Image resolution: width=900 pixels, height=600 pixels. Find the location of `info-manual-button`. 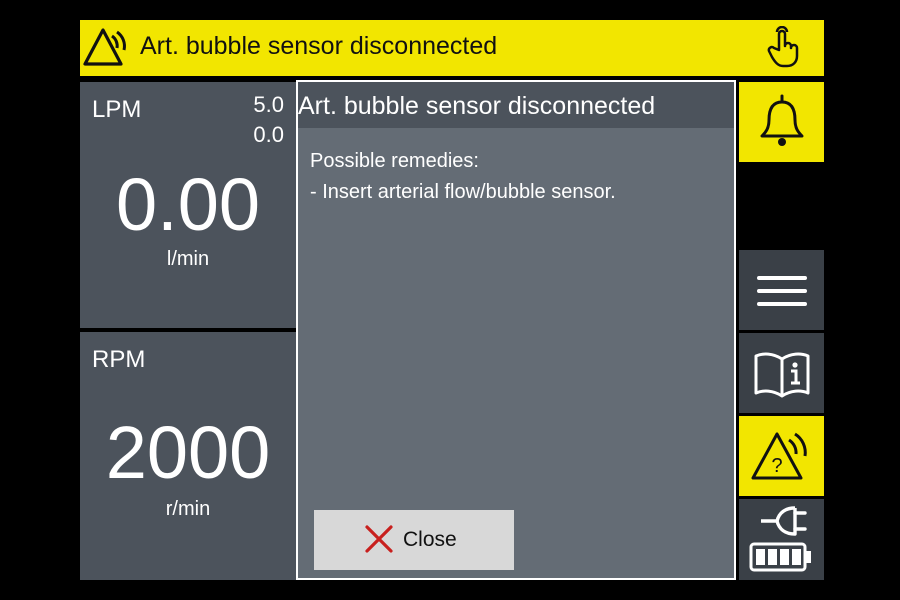

info-manual-button is located at coordinates (781, 373).